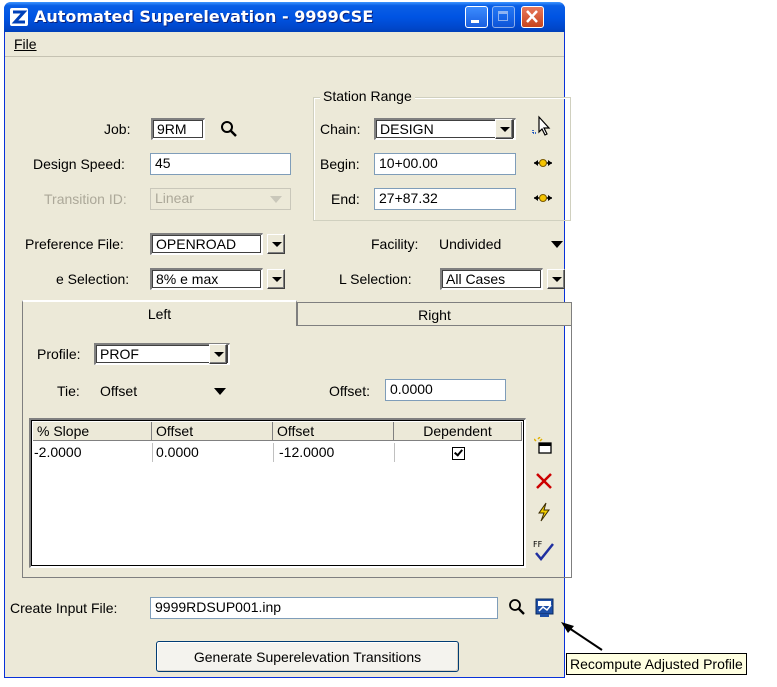 The image size is (777, 687). What do you see at coordinates (544, 447) in the screenshot?
I see `add-row-icon` at bounding box center [544, 447].